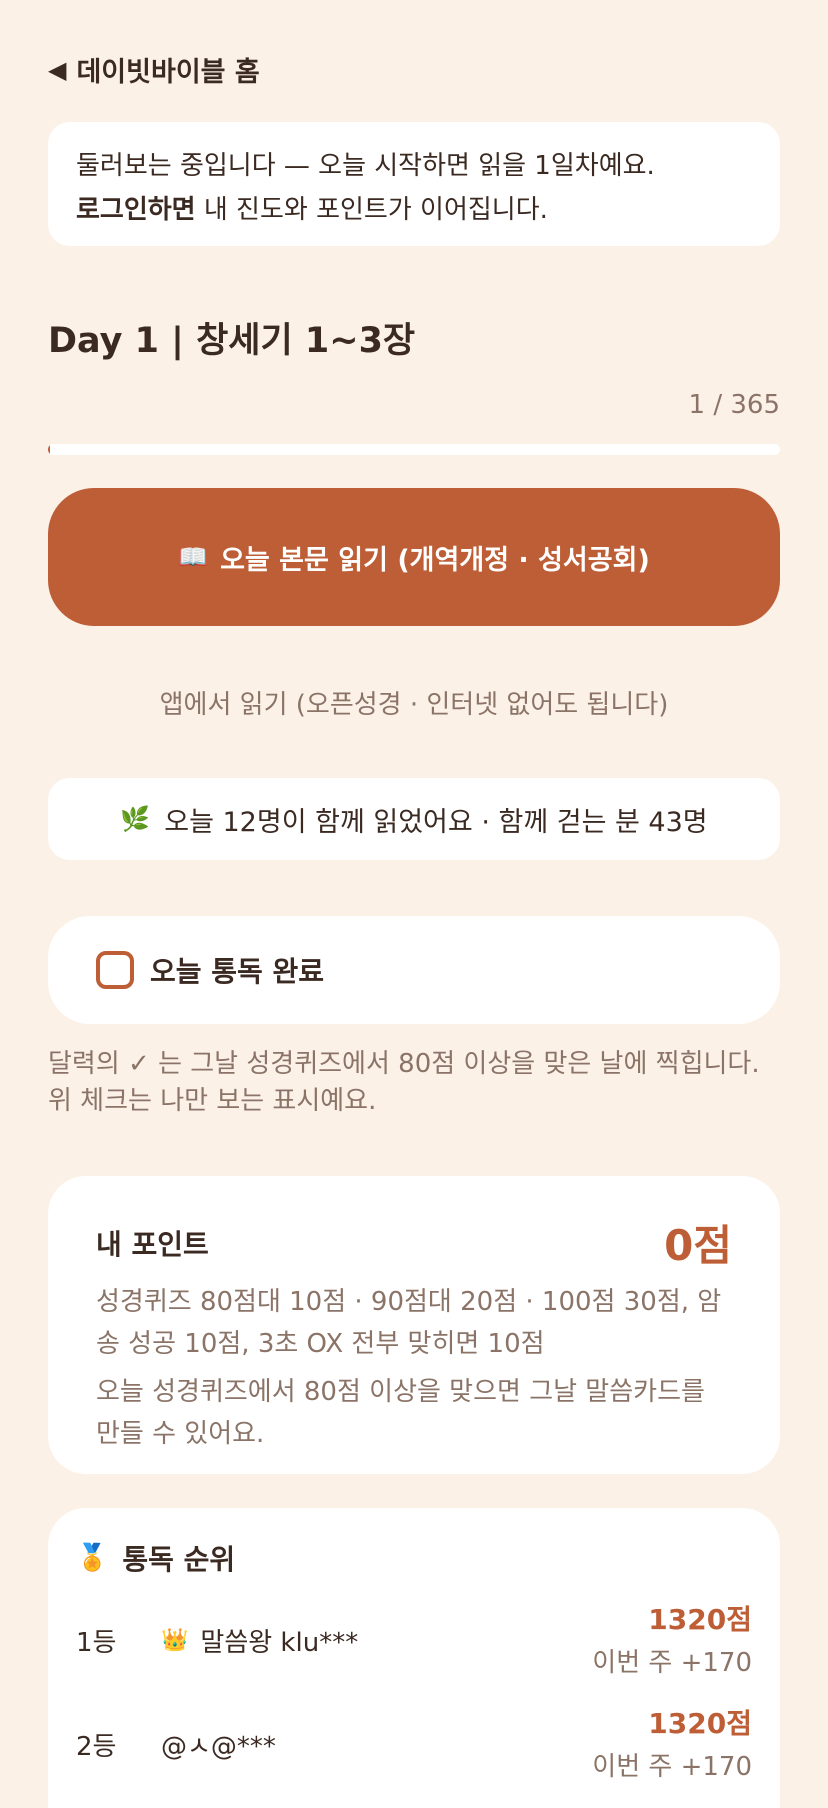  Describe the element at coordinates (168, 72) in the screenshot. I see `back-label: 데이빗바이블 홈` at that location.